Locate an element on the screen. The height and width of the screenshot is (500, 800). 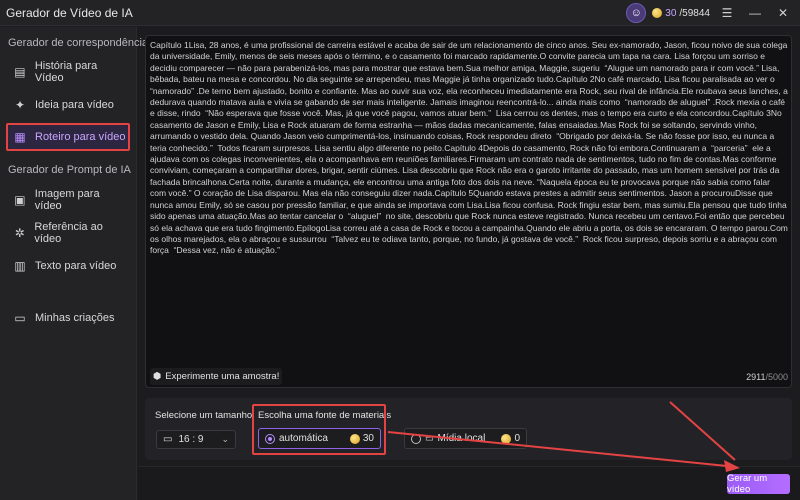
try-sample-button: ⬢ Experimente uma amostra! is located at coordinates (216, 376).